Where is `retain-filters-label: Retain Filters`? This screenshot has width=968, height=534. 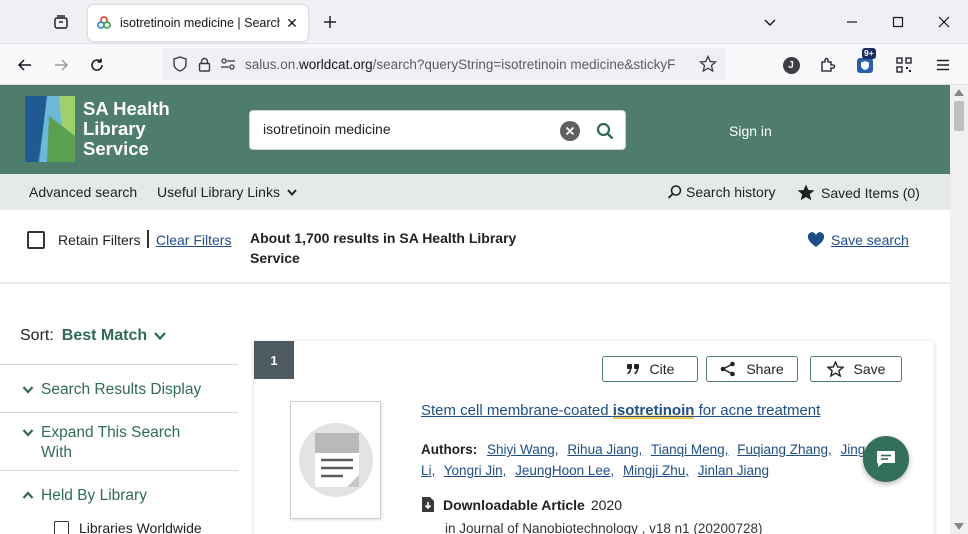
retain-filters-label: Retain Filters is located at coordinates (99, 240).